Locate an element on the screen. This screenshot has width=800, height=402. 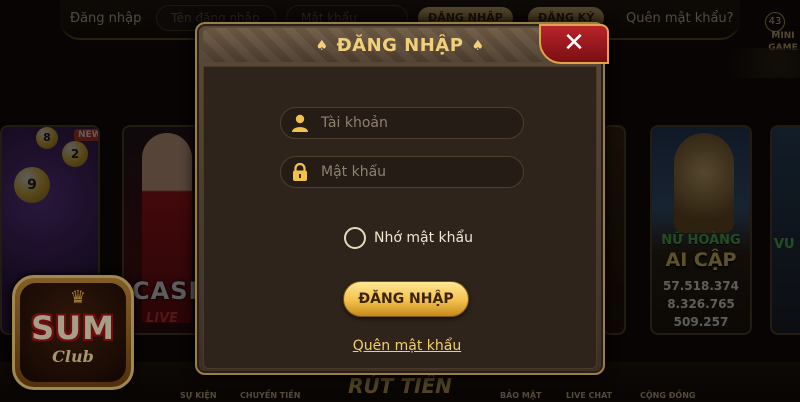
password-field is located at coordinates (402, 172).